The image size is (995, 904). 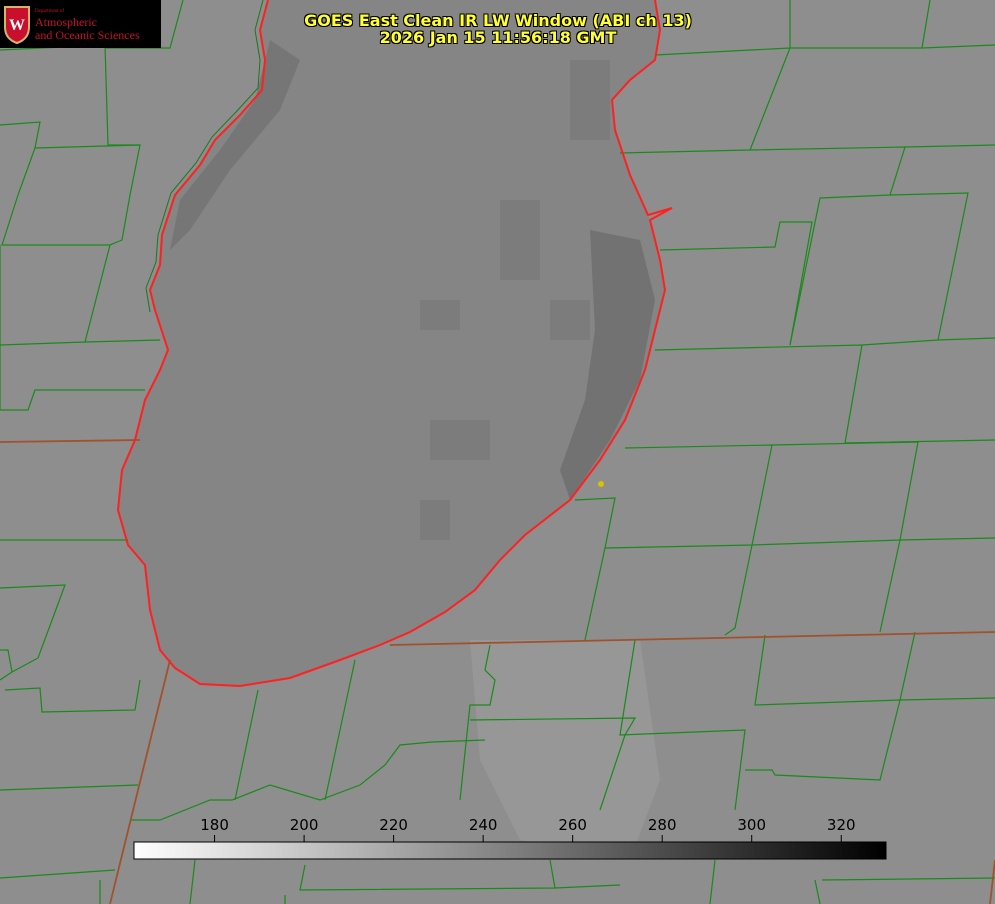 I want to click on station-marker, so click(x=601, y=484).